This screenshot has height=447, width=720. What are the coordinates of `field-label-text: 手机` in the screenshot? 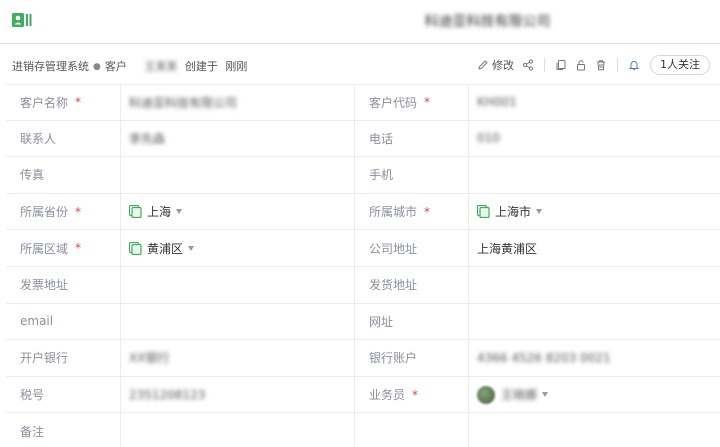 It's located at (381, 175).